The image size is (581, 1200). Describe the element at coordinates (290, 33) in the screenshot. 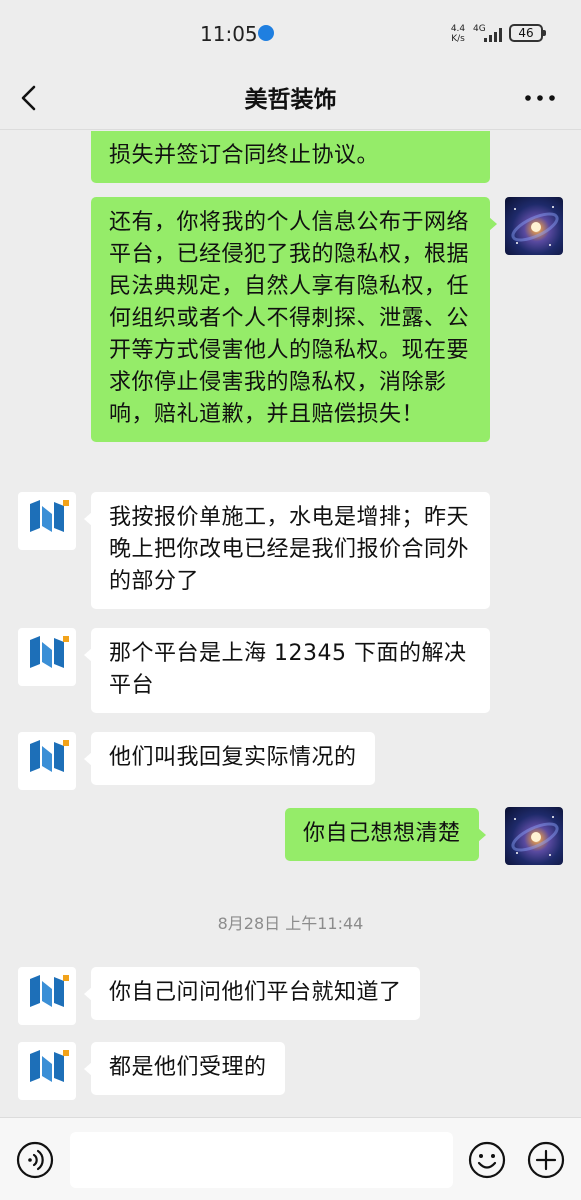

I see `status-bar: 11:05 4.4 K/s 4G 46` at that location.